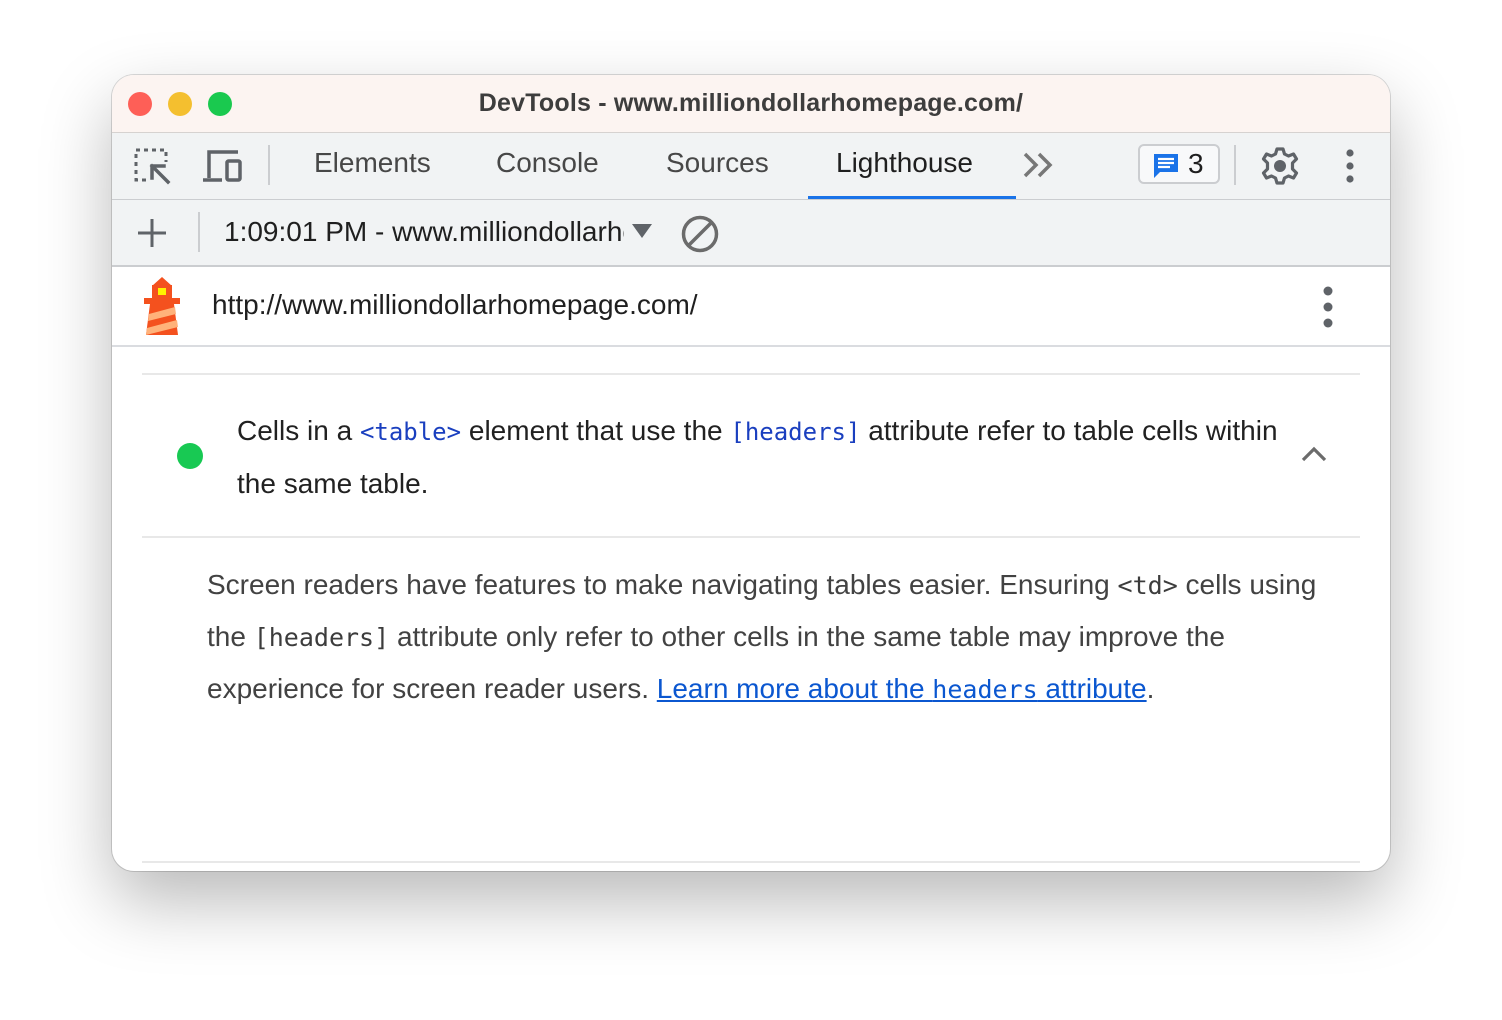 The width and height of the screenshot is (1502, 1020). I want to click on more-tabs-icon, so click(1039, 167).